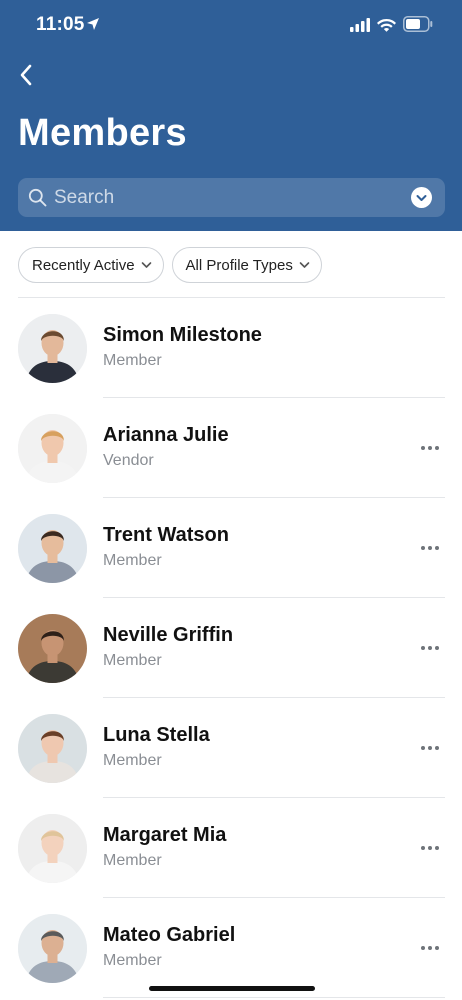 The height and width of the screenshot is (1000, 462). I want to click on member-row: Neville Griffin Member, so click(231, 648).